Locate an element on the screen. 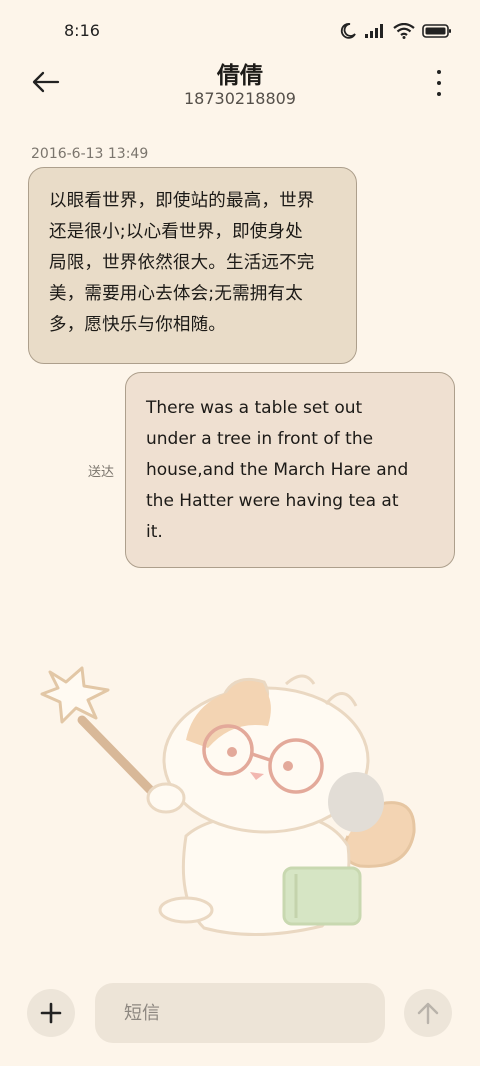  status-bar: 8:16 is located at coordinates (240, 30).